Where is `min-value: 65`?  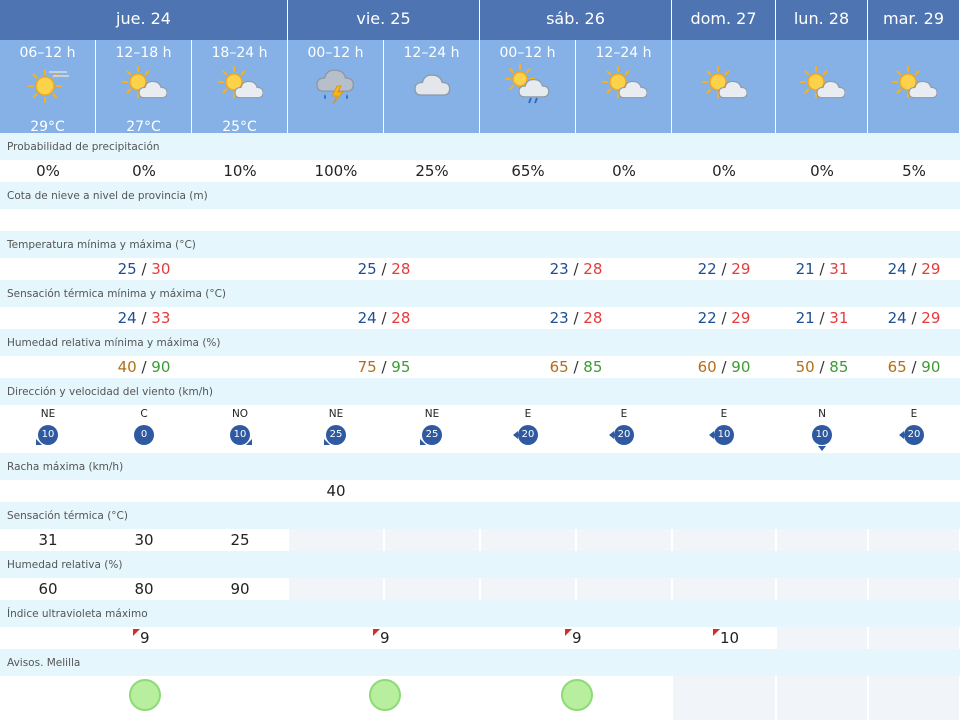 min-value: 65 is located at coordinates (559, 367).